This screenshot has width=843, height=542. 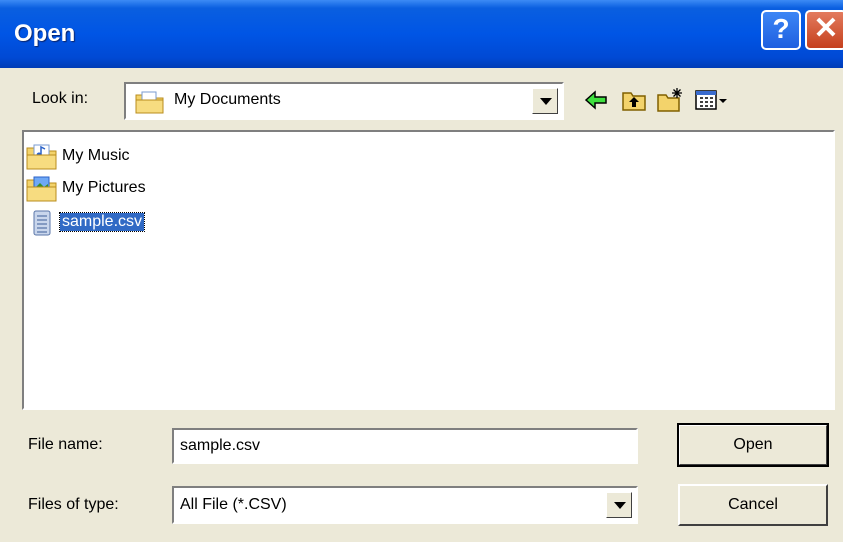 I want to click on file-name: My Music, so click(x=96, y=155).